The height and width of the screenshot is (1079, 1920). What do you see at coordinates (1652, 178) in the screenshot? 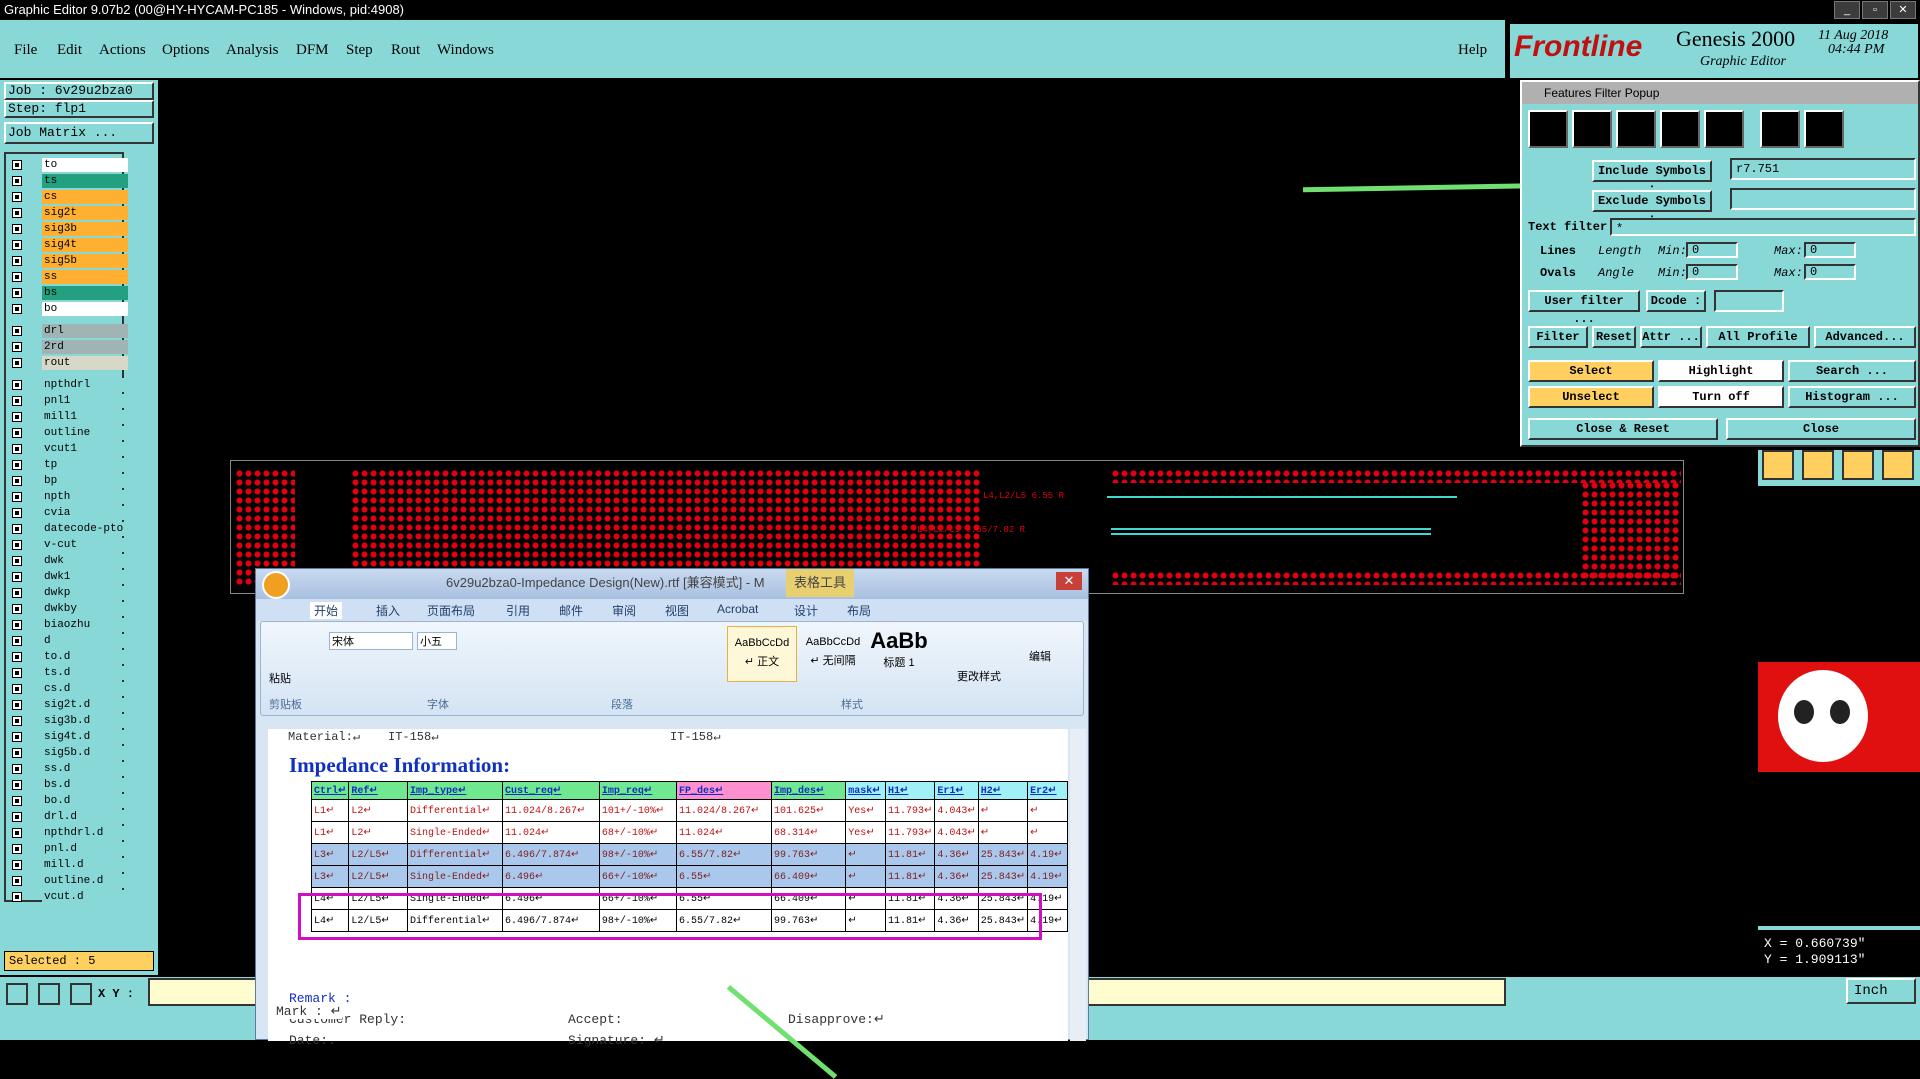
I see `include-symbols-button: Include Symbols :` at bounding box center [1652, 178].